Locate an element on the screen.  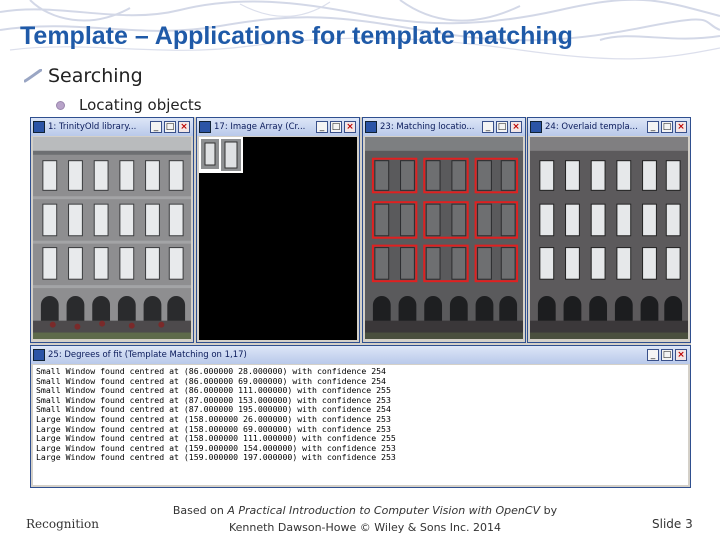
building-image is located at coordinates (112, 238).